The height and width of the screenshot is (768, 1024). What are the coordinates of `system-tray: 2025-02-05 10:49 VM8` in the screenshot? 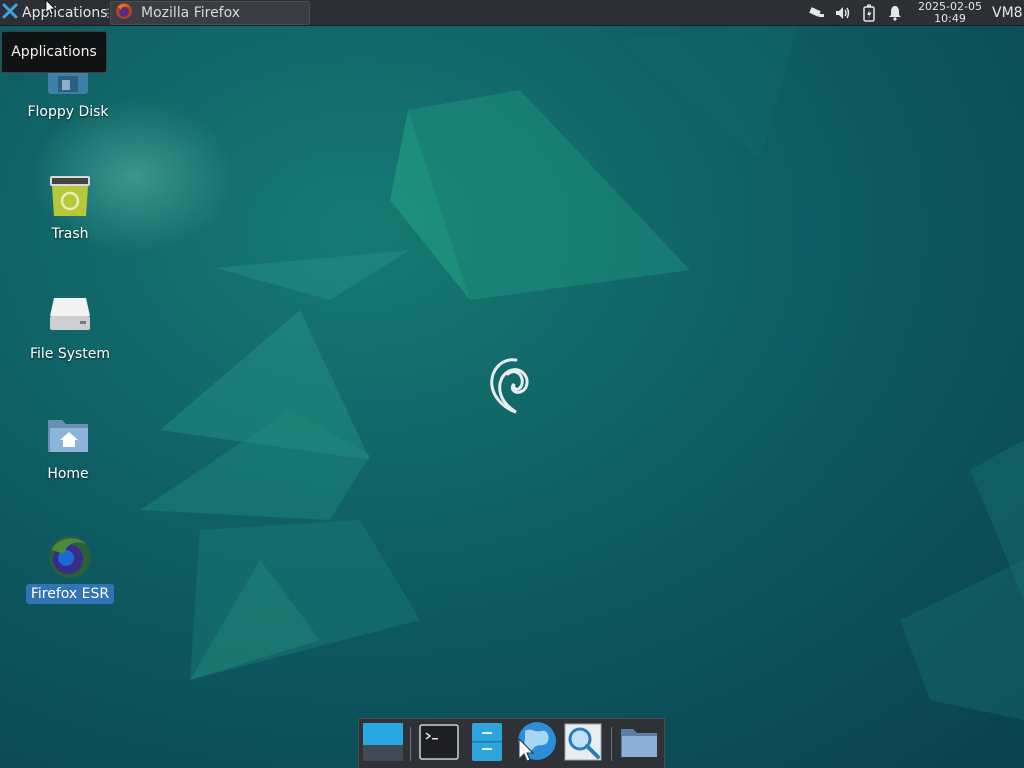 It's located at (914, 13).